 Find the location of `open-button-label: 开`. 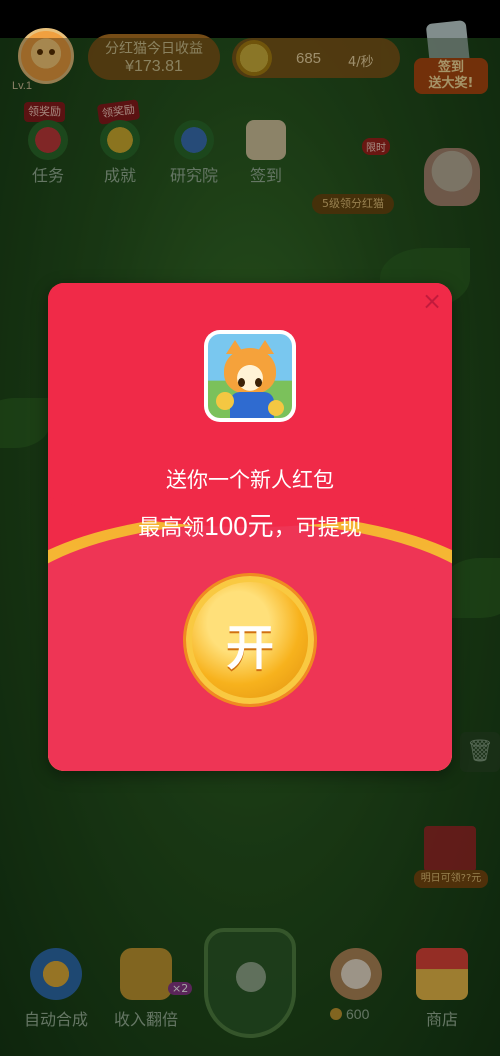

open-button-label: 开 is located at coordinates (249, 648).